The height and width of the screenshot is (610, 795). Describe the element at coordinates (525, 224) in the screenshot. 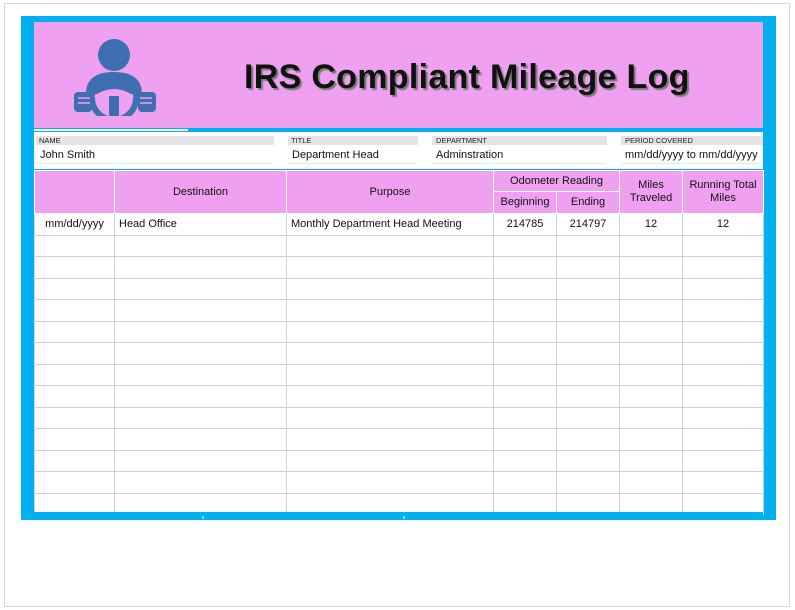

I see `cell-beginning: 214785` at that location.